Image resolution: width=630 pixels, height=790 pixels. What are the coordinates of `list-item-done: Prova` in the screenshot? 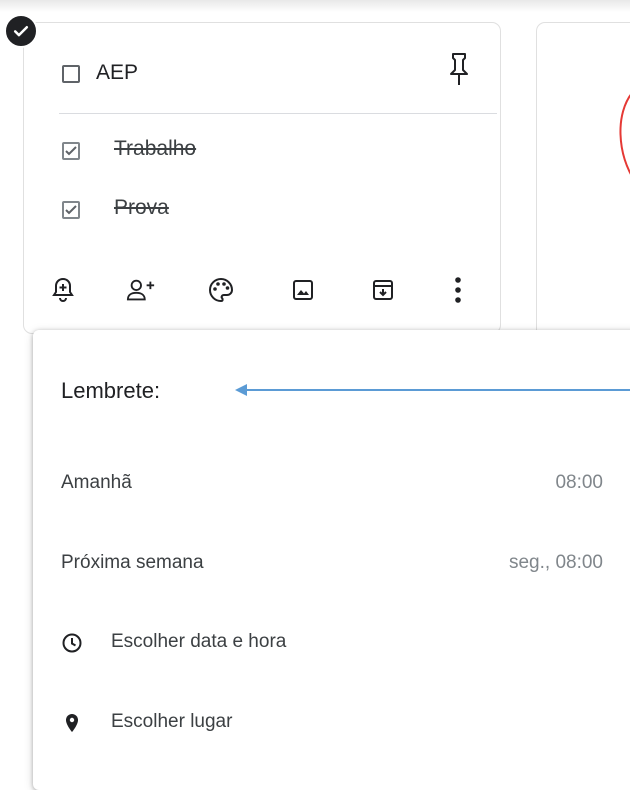 It's located at (141, 207).